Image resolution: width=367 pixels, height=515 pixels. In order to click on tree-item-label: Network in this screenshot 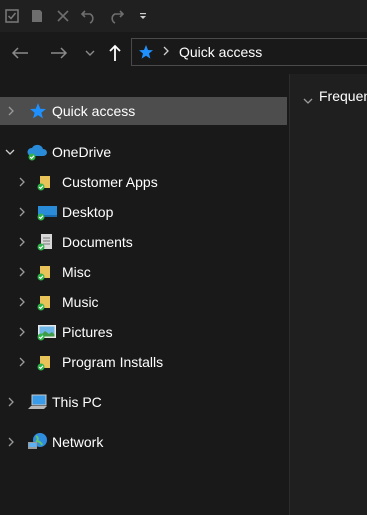, I will do `click(78, 442)`.